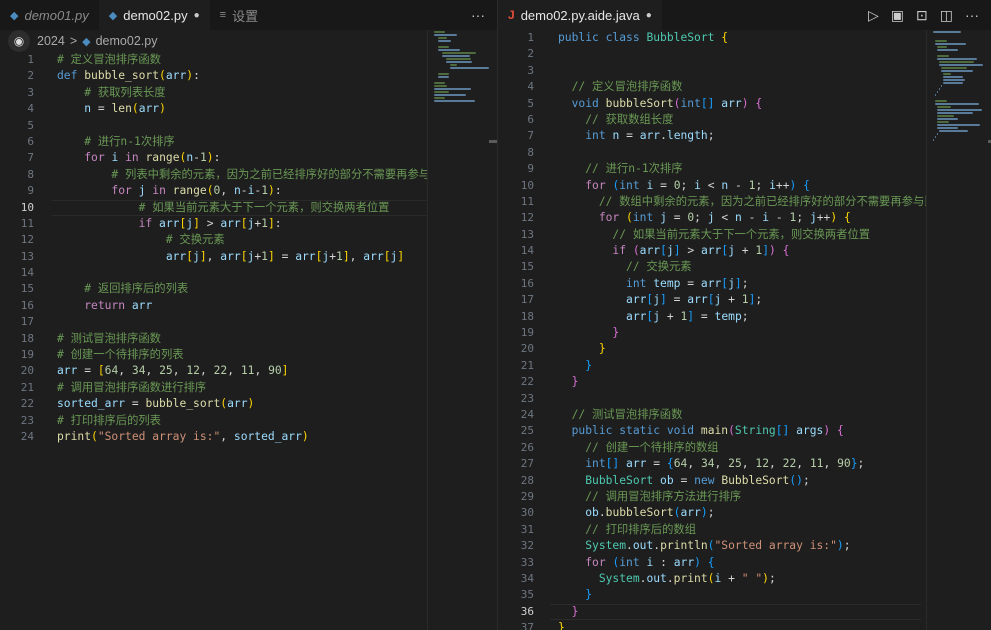 This screenshot has width=991, height=630. Describe the element at coordinates (109, 60) in the screenshot. I see `code-text: # 定义冒泡排序函数` at that location.